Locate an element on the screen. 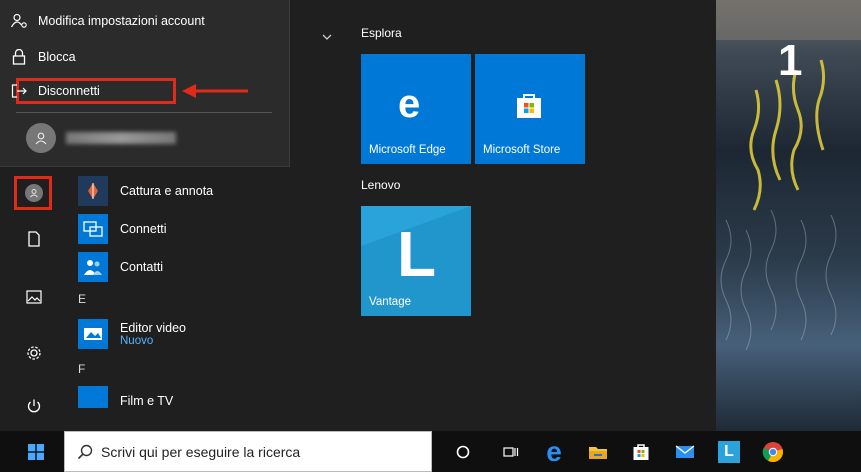 The height and width of the screenshot is (472, 861). rail-power-button is located at coordinates (34, 406).